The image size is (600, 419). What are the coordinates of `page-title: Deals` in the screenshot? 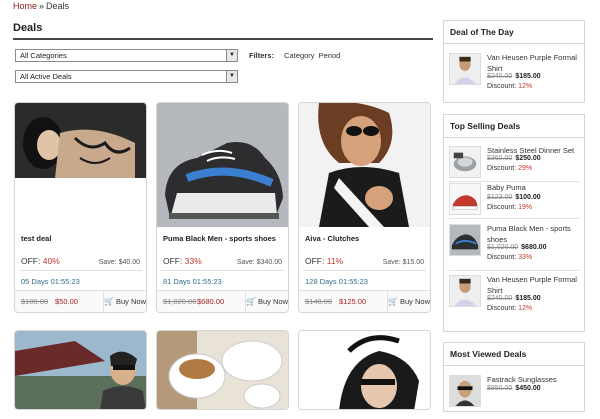 It's located at (28, 28).